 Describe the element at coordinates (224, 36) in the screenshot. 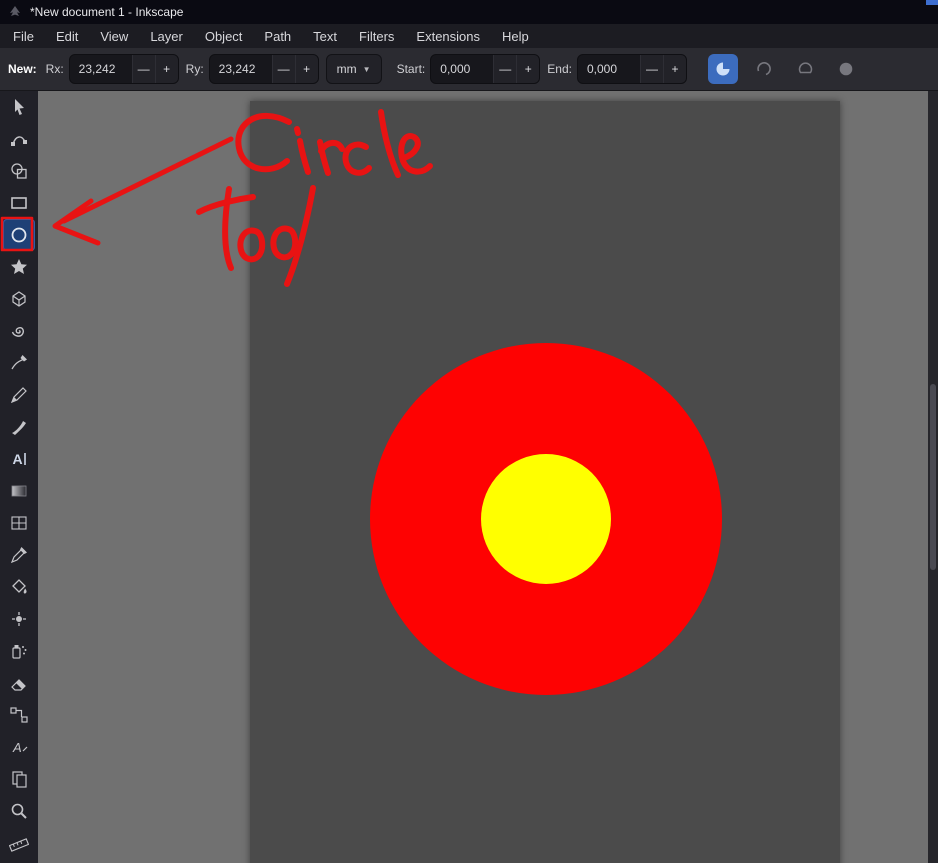

I see `menu-object: Object` at that location.